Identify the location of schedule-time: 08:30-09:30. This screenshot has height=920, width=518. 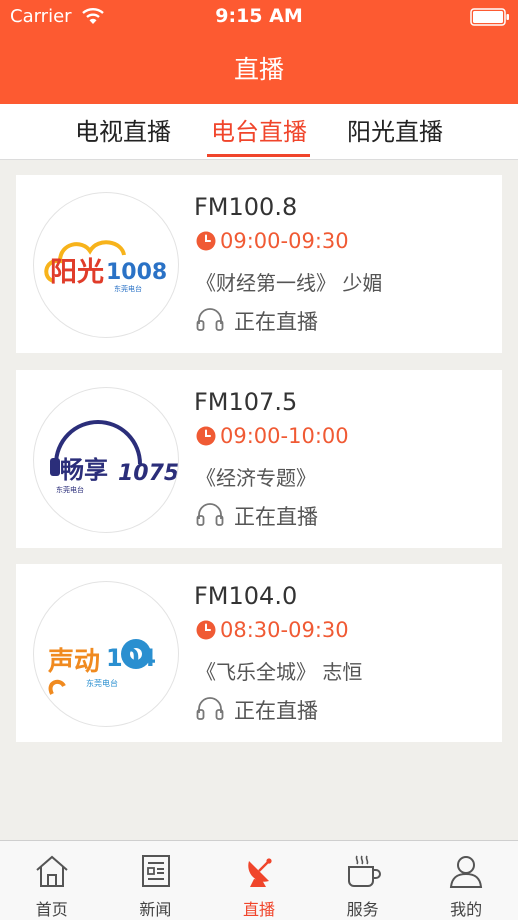
(284, 630).